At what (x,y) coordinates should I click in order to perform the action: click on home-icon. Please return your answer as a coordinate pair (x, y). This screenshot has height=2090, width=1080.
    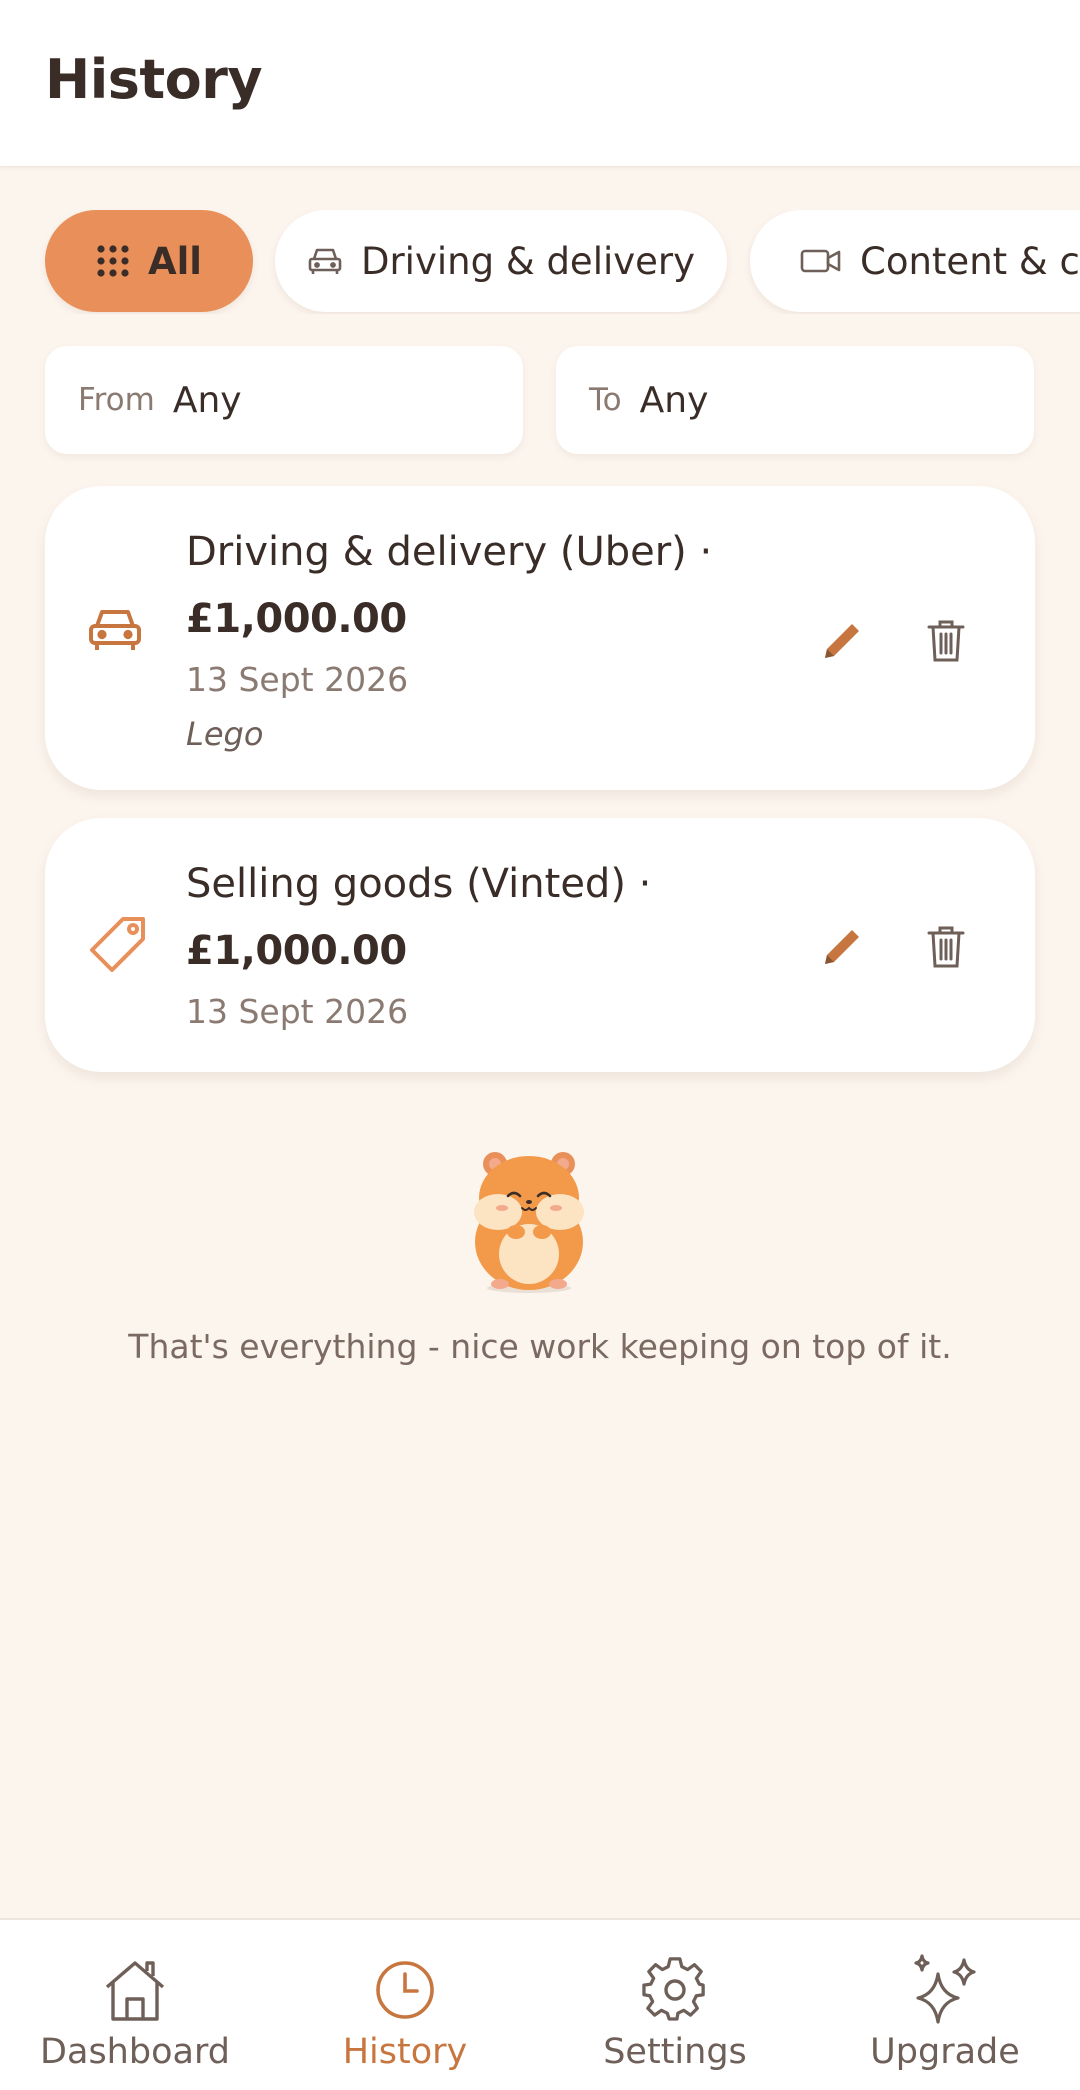
    Looking at the image, I should click on (135, 1990).